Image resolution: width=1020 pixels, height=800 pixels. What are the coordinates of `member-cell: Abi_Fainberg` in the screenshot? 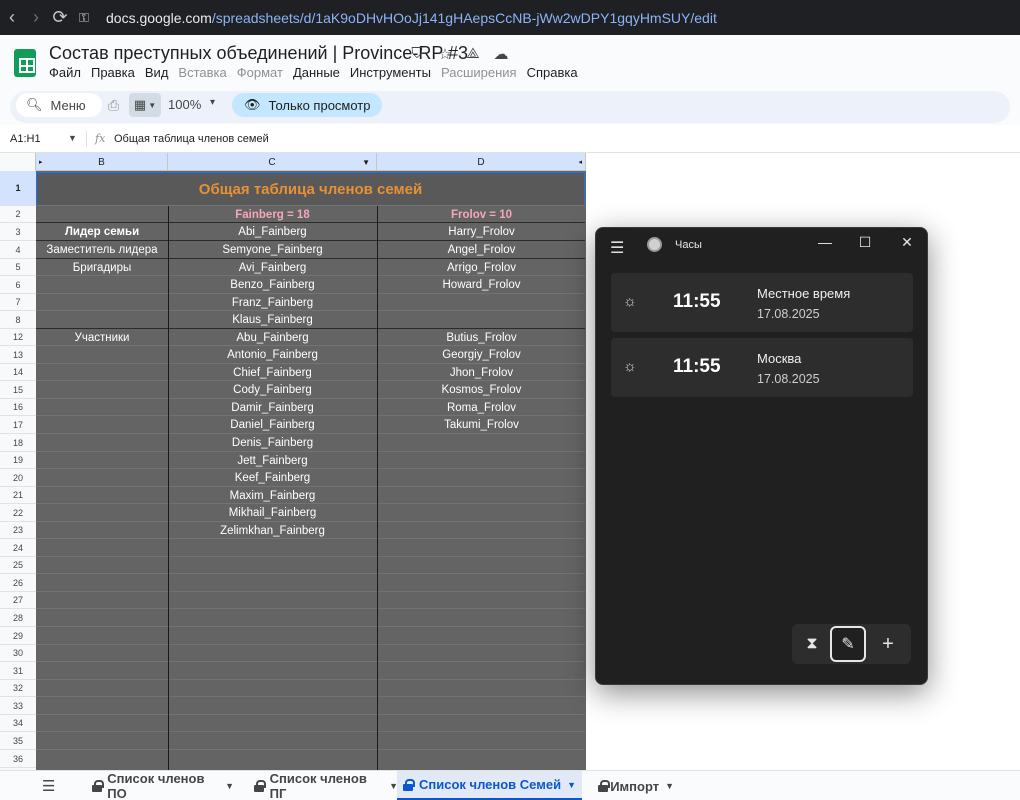 It's located at (272, 232).